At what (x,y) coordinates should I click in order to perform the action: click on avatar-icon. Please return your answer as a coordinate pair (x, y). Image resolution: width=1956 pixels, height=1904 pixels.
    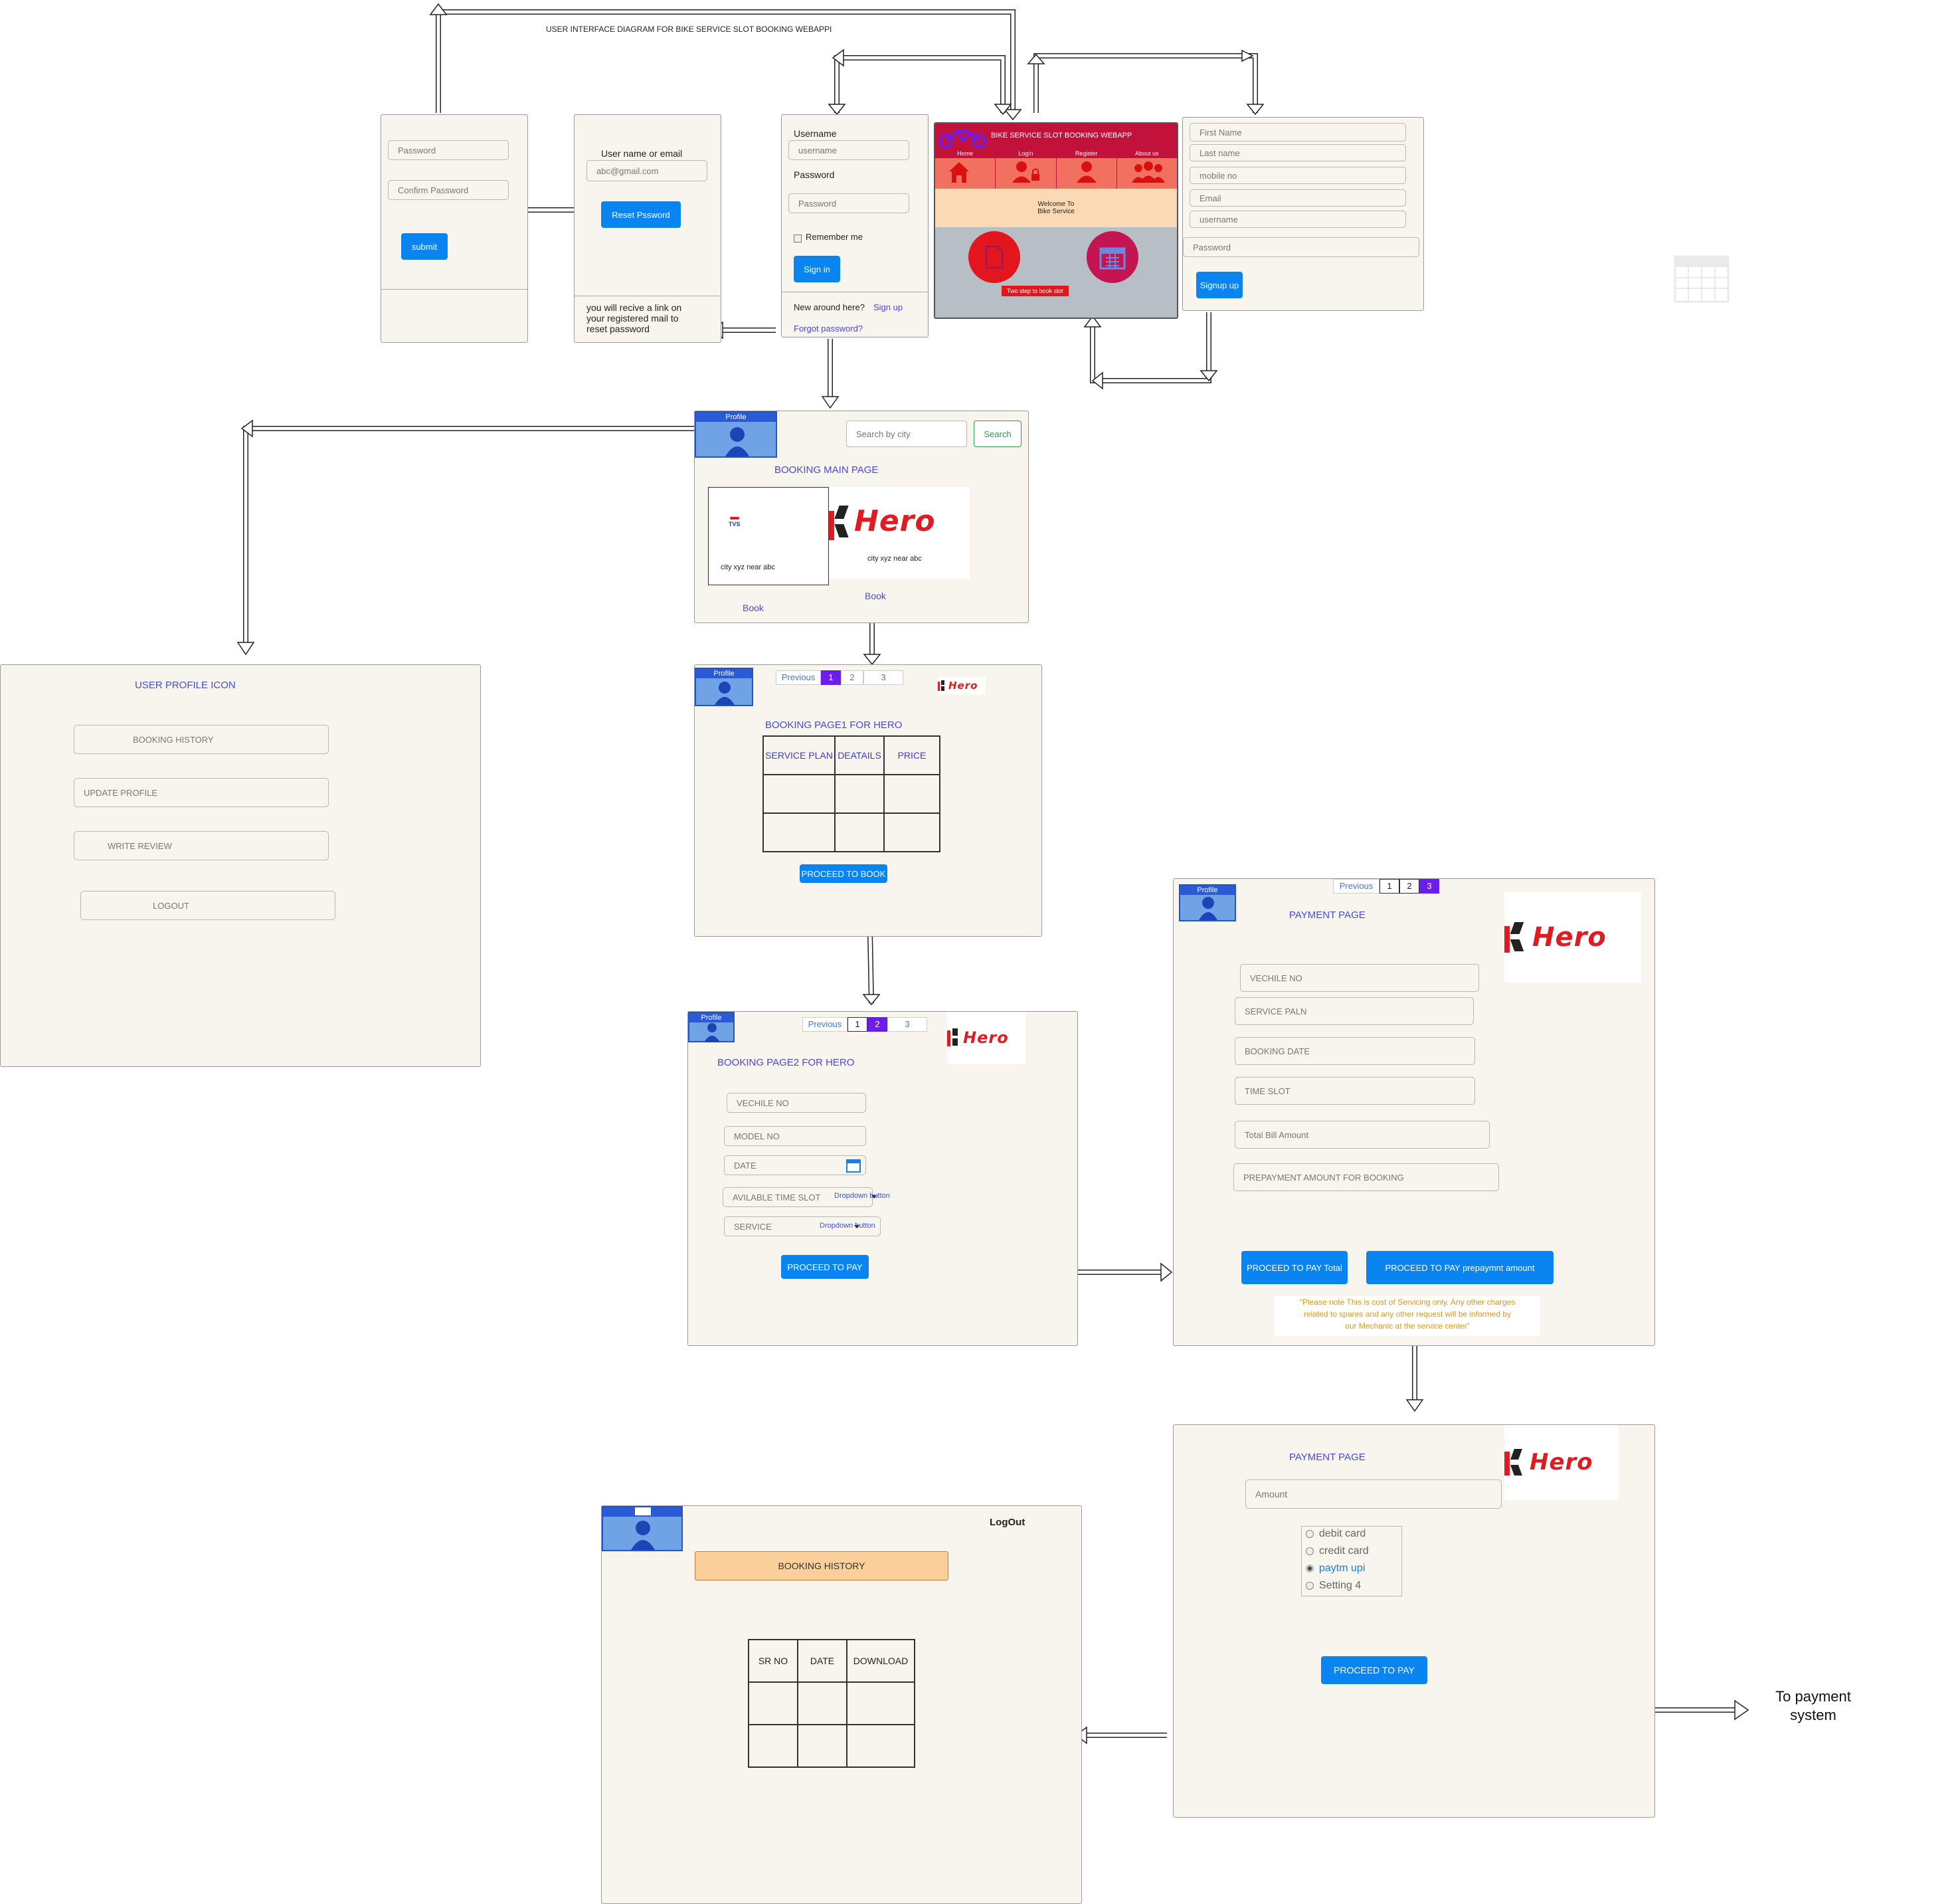
    Looking at the image, I should click on (725, 693).